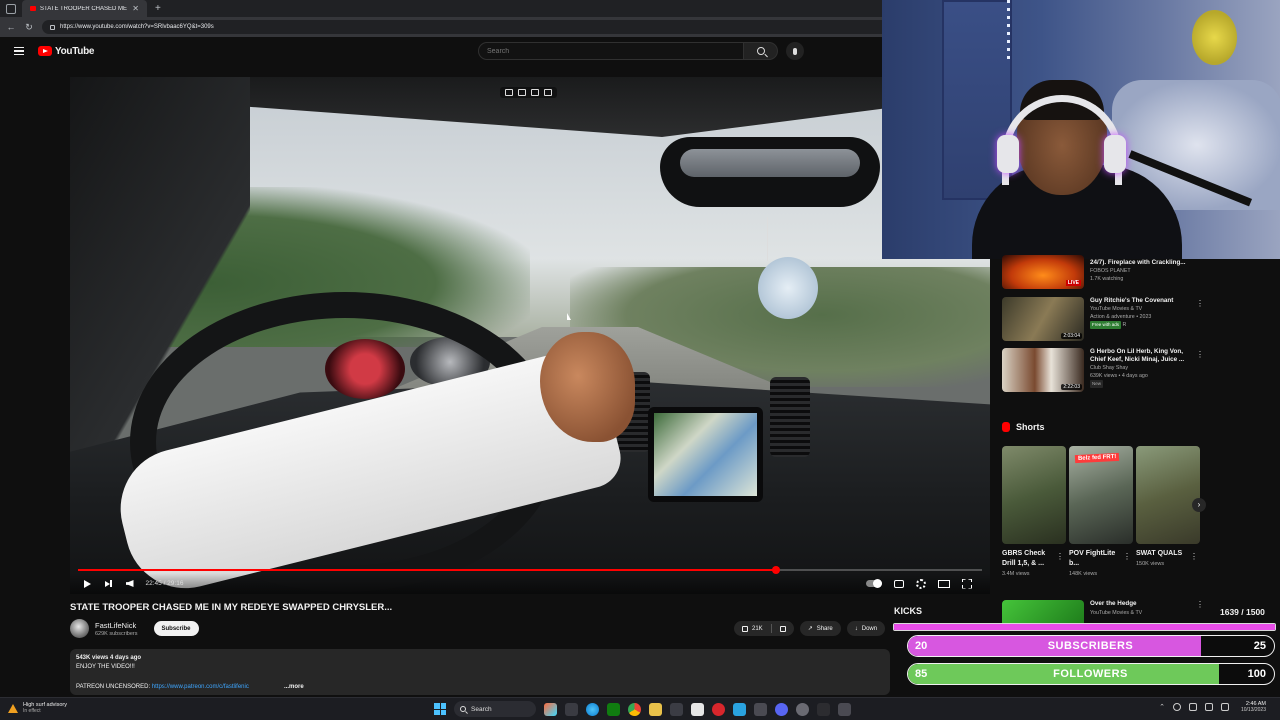 Image resolution: width=1280 pixels, height=720 pixels. I want to click on hamburger-menu-icon, so click(19, 51).